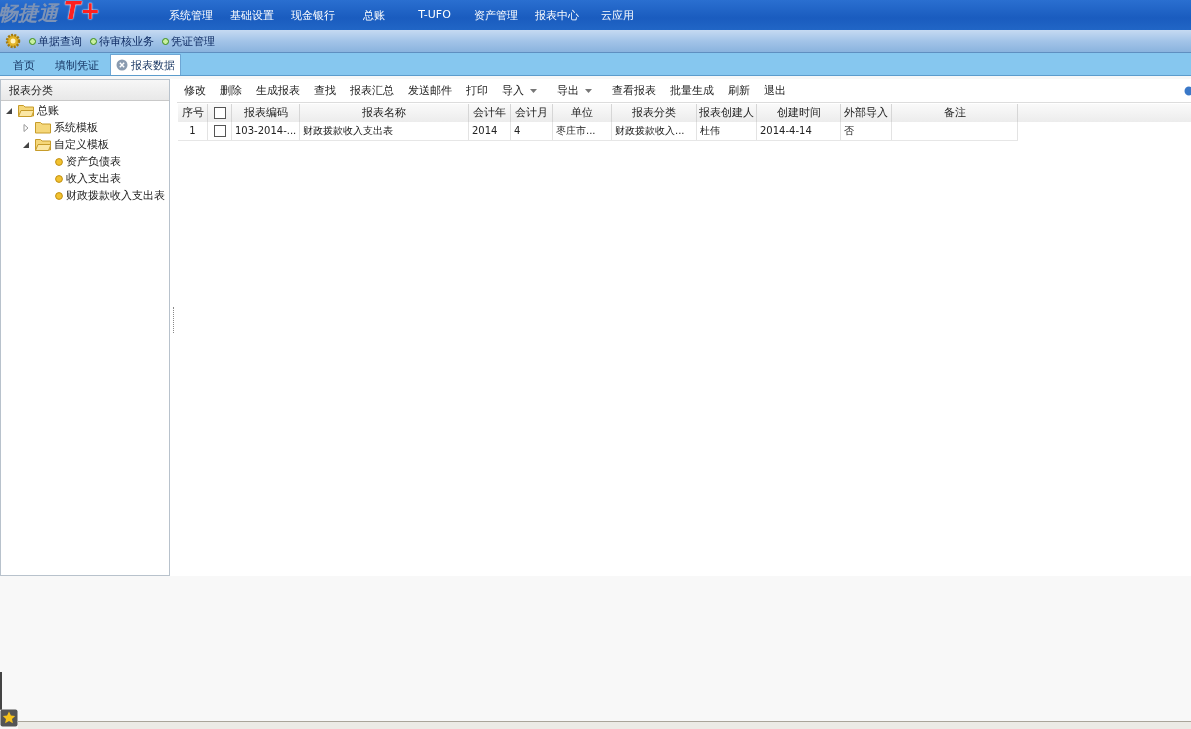 Image resolution: width=1191 pixels, height=729 pixels. What do you see at coordinates (93, 178) in the screenshot?
I see `tree-item: 收入支出表` at bounding box center [93, 178].